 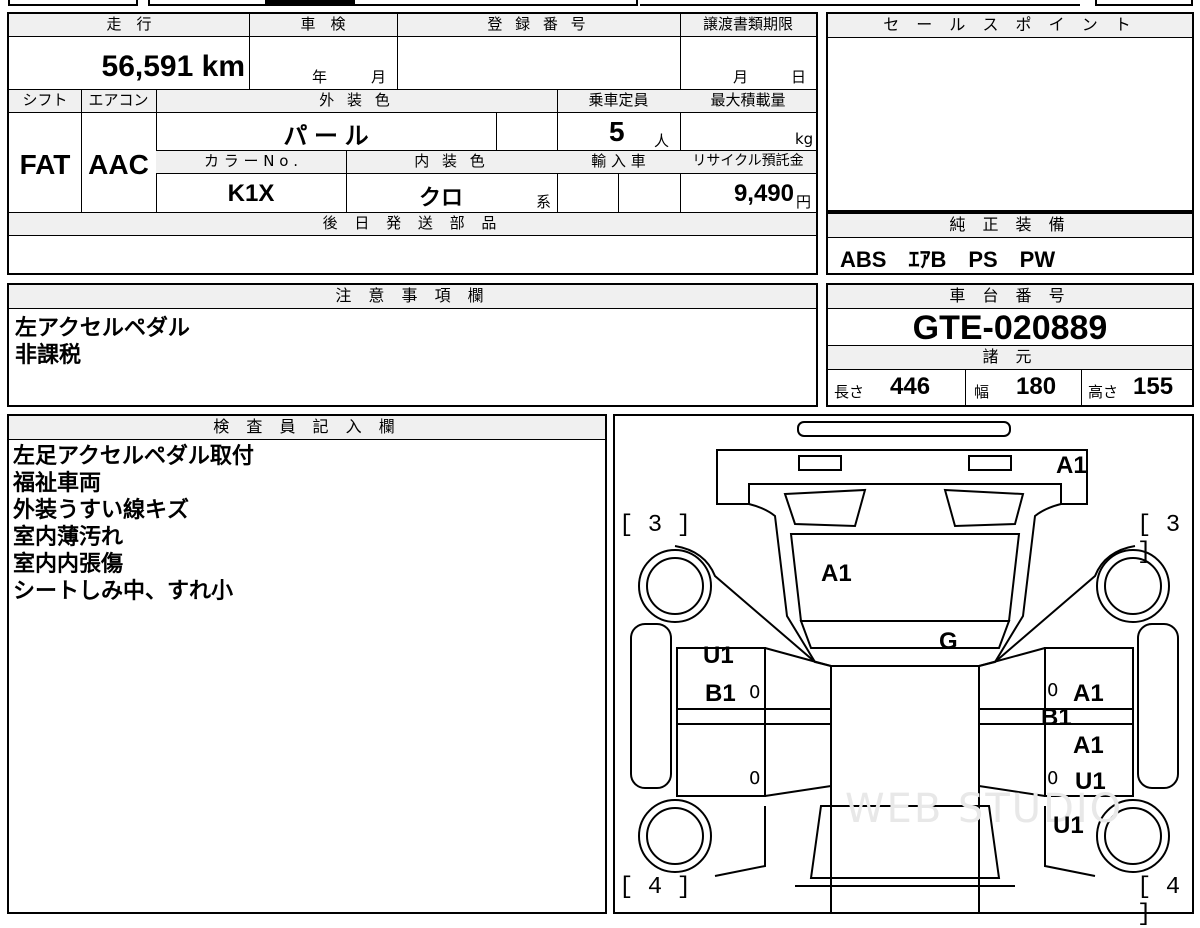 I want to click on max-load-header: 最大積載量, so click(x=748, y=101).